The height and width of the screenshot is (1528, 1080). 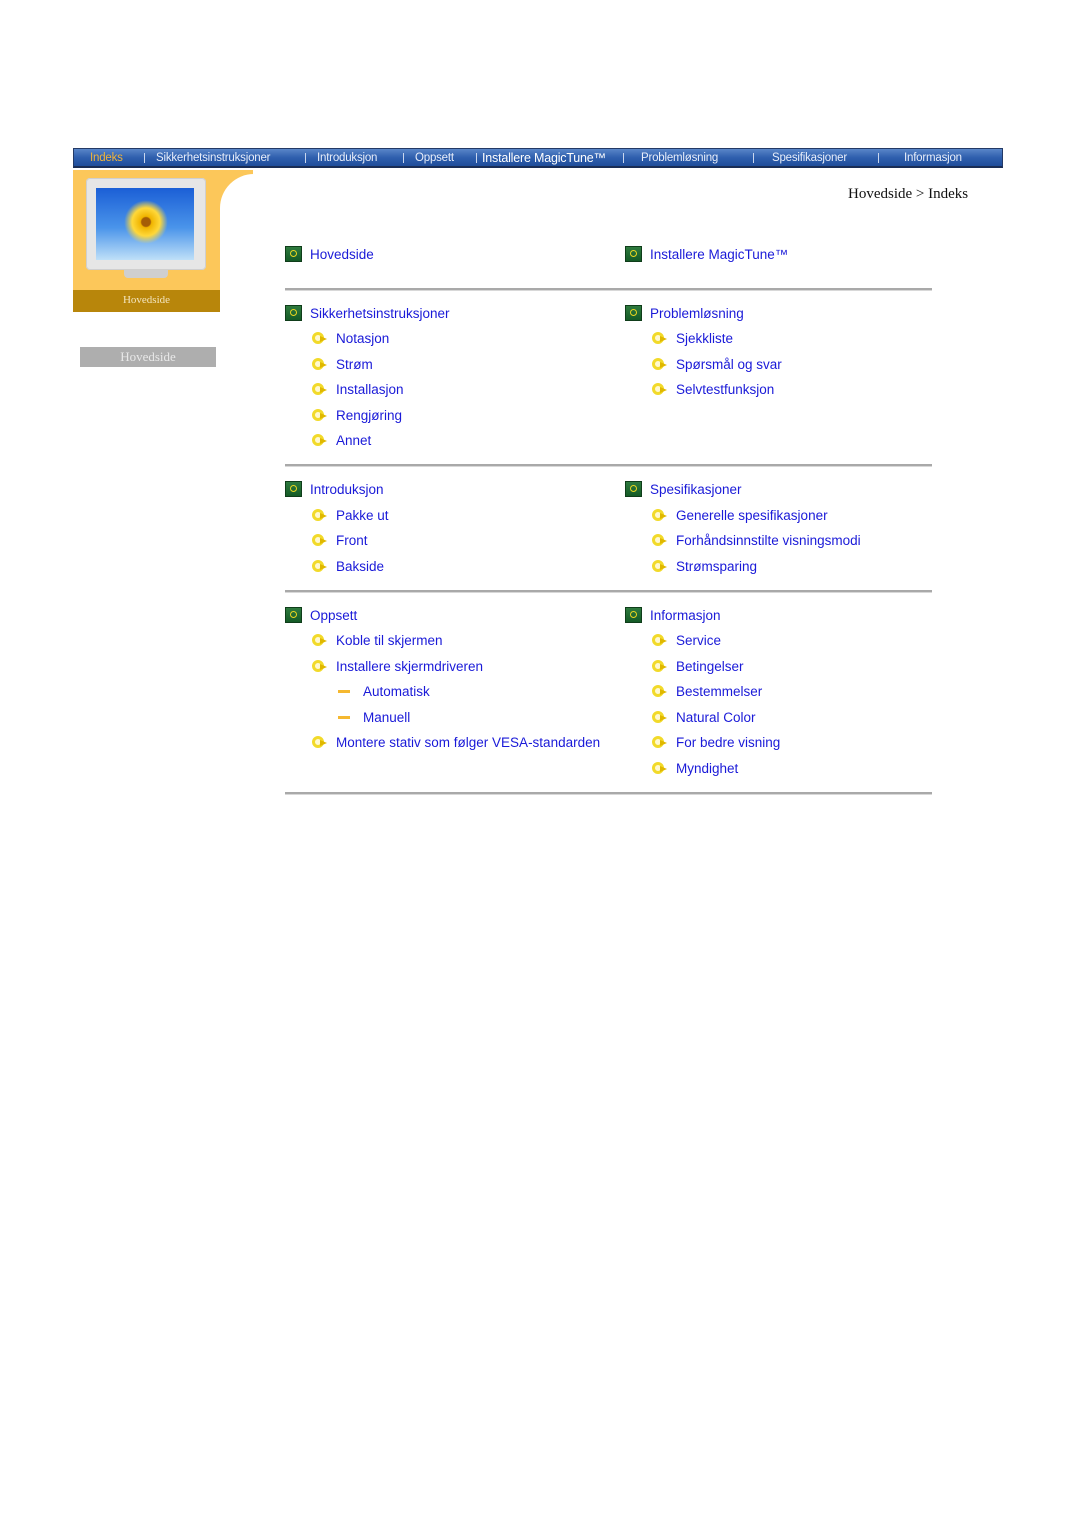 What do you see at coordinates (347, 158) in the screenshot?
I see `nav-tab-introduksjon: Introduksjon` at bounding box center [347, 158].